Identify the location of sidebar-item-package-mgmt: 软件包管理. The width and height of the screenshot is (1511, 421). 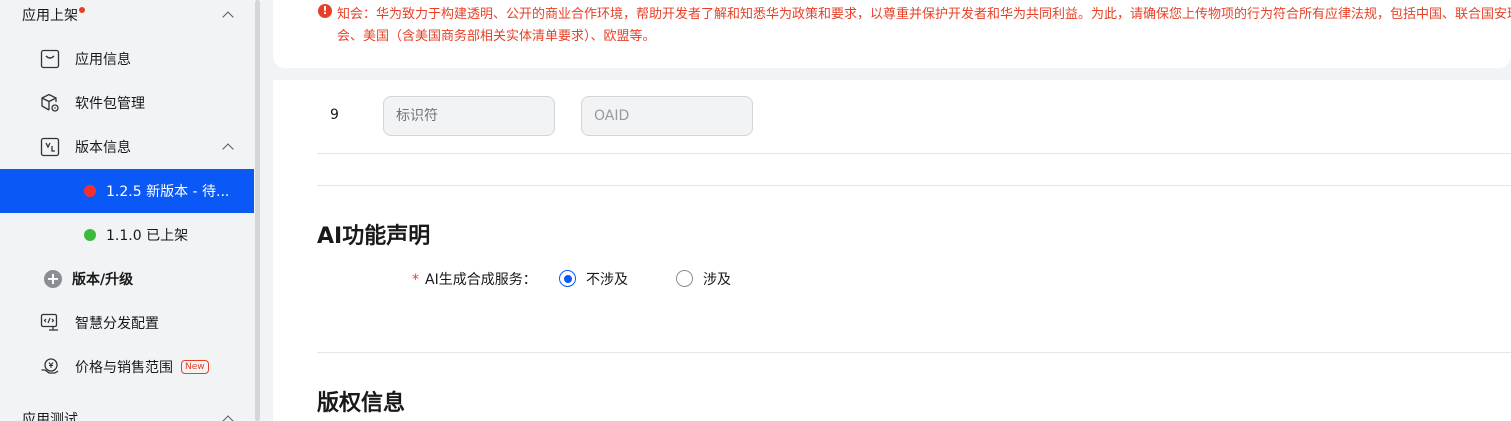
(127, 103).